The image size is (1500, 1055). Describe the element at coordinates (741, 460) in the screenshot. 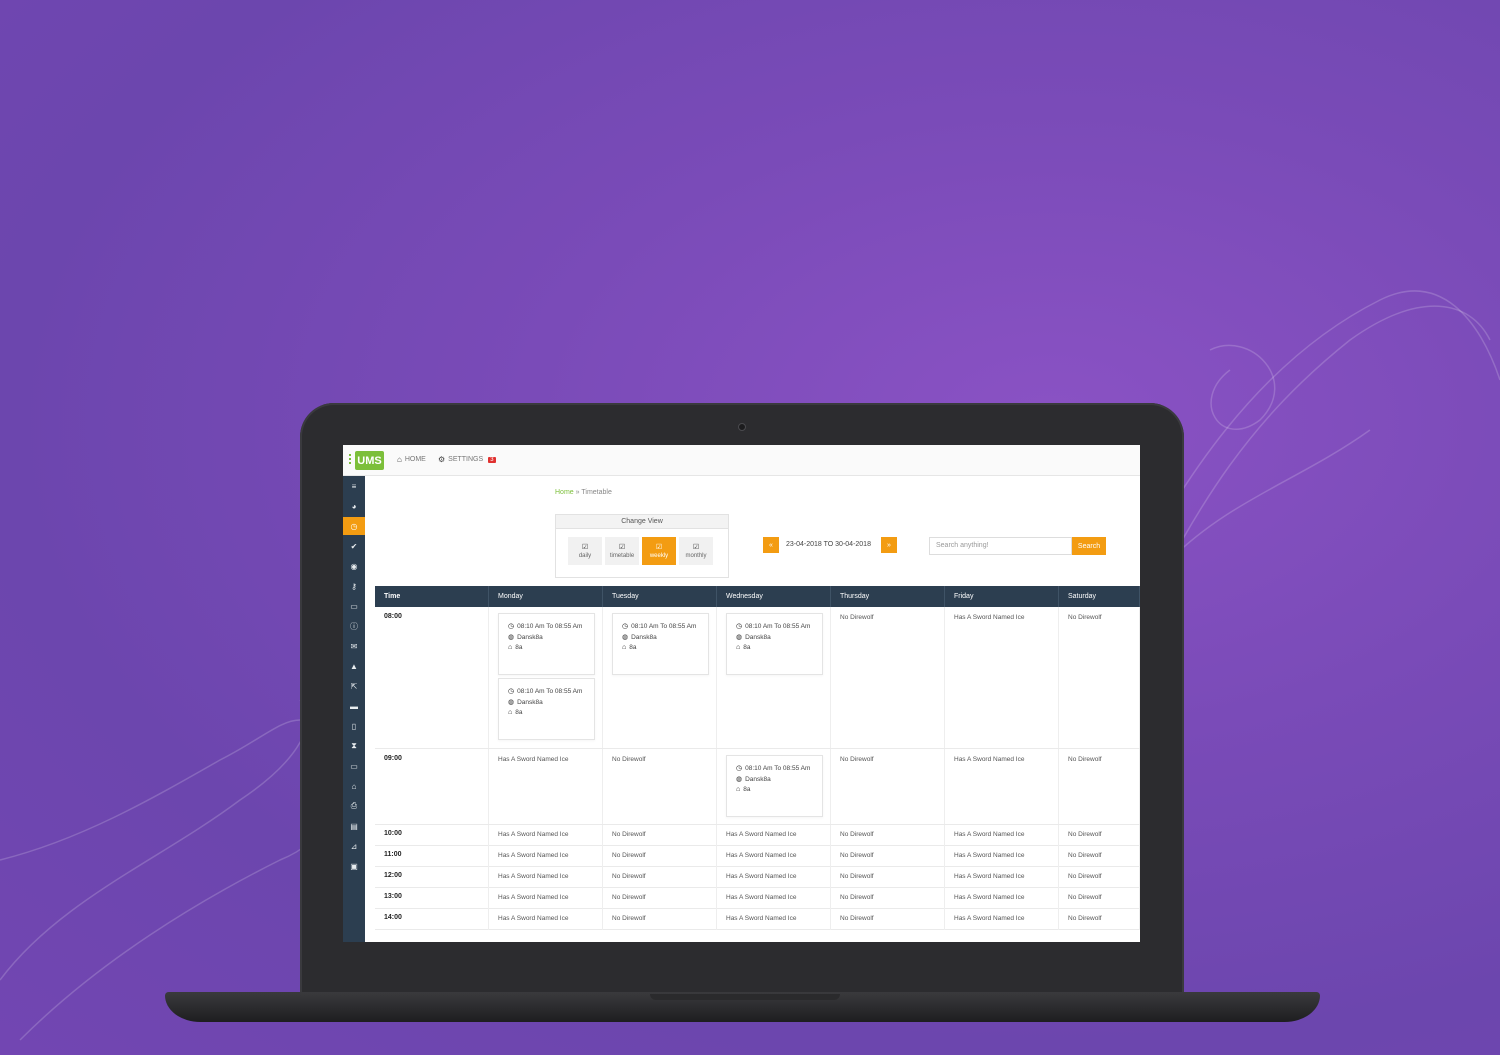

I see `top-navbar: UMS ⌂ HOME ⚙ SETTINGS 3` at that location.